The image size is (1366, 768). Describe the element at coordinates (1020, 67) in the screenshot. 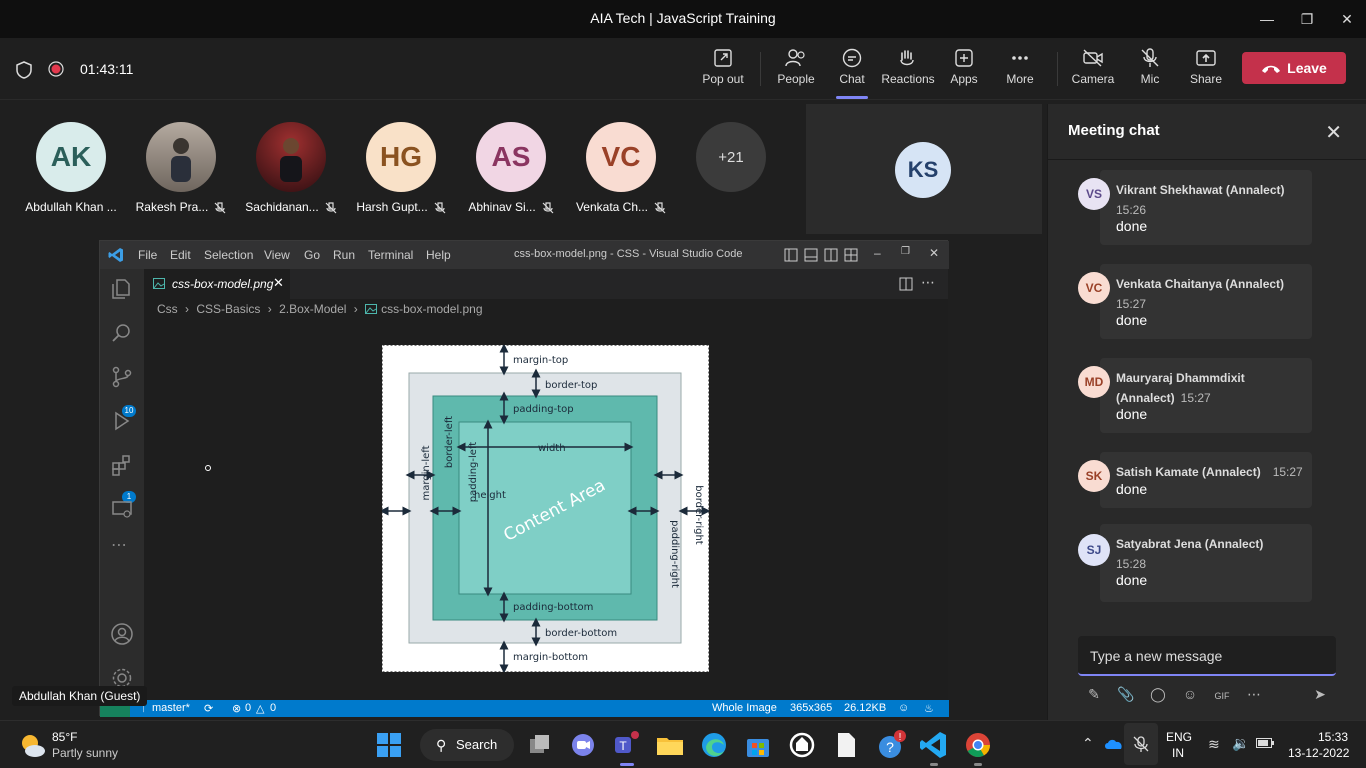

I see `more-button: More` at that location.